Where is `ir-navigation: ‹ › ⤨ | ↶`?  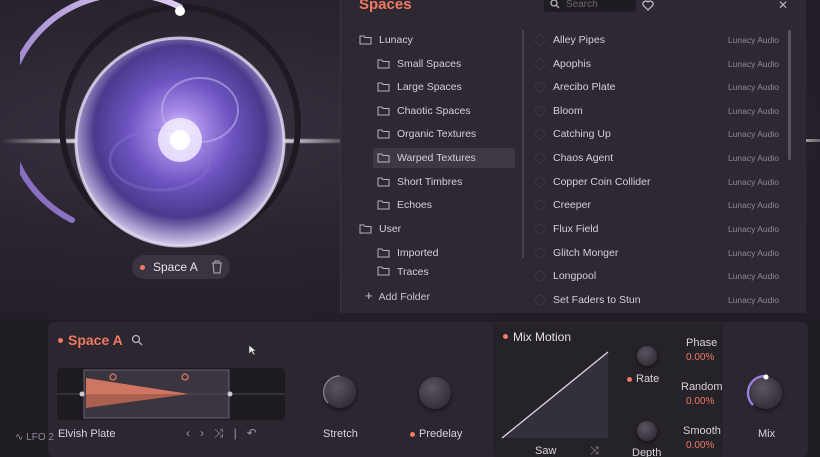 ir-navigation: ‹ › ⤨ | ↶ is located at coordinates (221, 433).